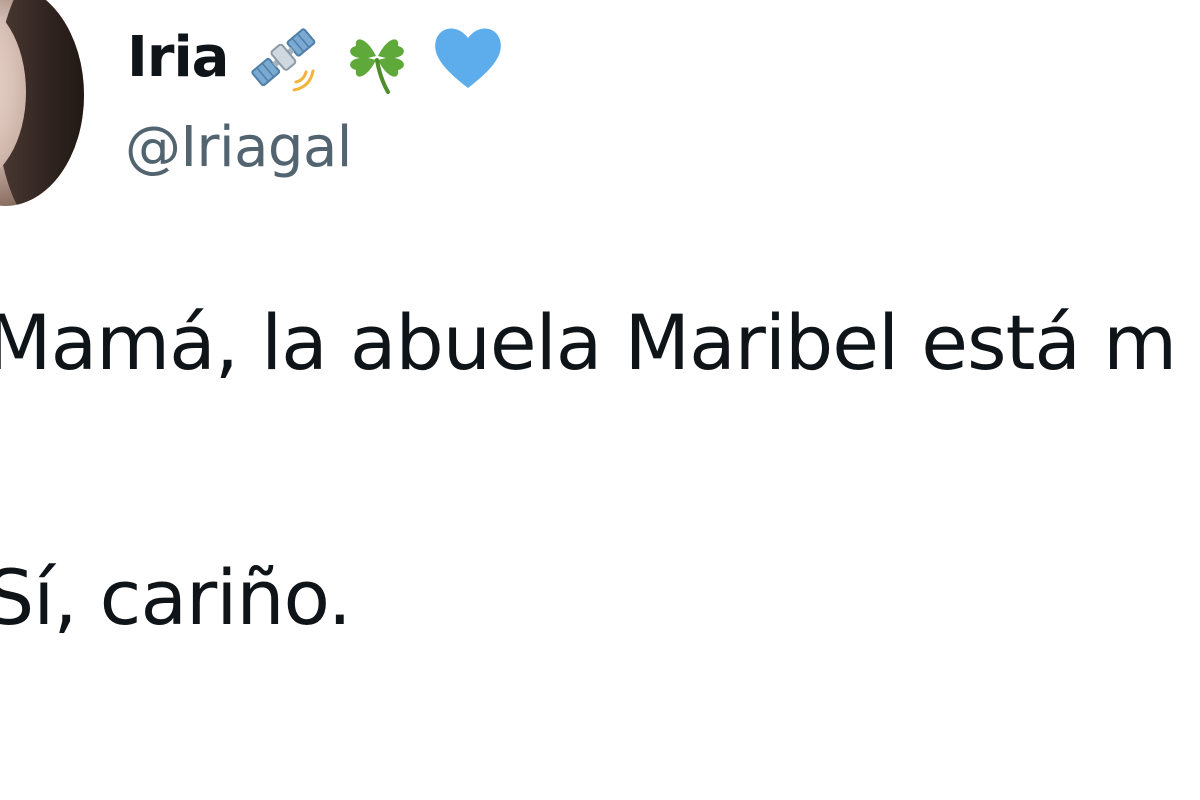 This screenshot has width=1200, height=800. What do you see at coordinates (377, 66) in the screenshot?
I see `four-leaf-clover-icon` at bounding box center [377, 66].